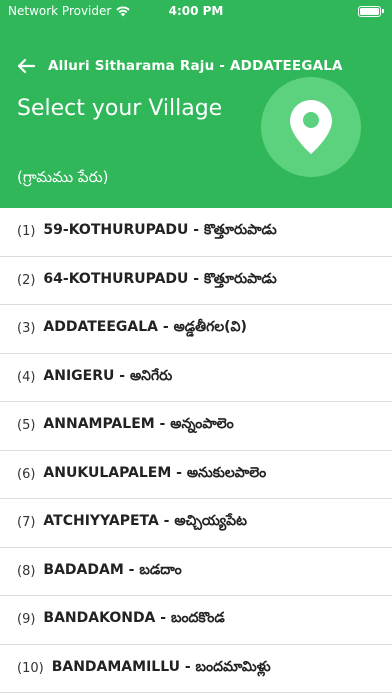  Describe the element at coordinates (134, 618) in the screenshot. I see `item-village-name: BANDAKONDA - బందకొండ` at that location.